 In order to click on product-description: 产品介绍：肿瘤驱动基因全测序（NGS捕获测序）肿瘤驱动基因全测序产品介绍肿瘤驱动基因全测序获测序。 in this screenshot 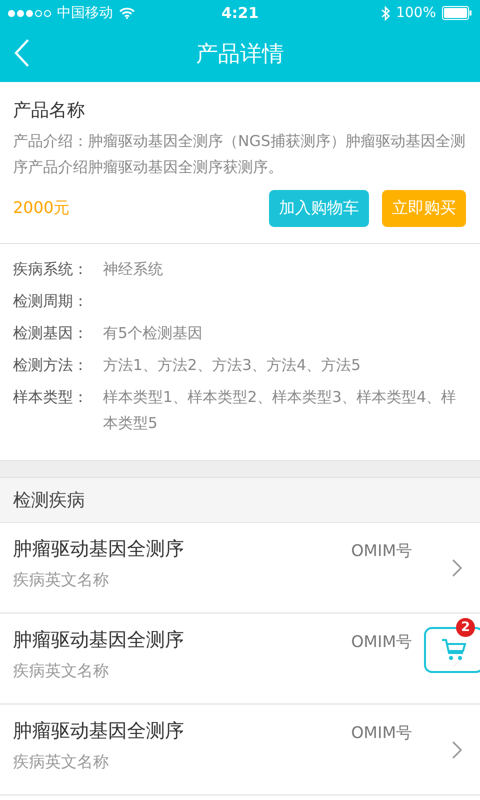, I will do `click(239, 154)`.